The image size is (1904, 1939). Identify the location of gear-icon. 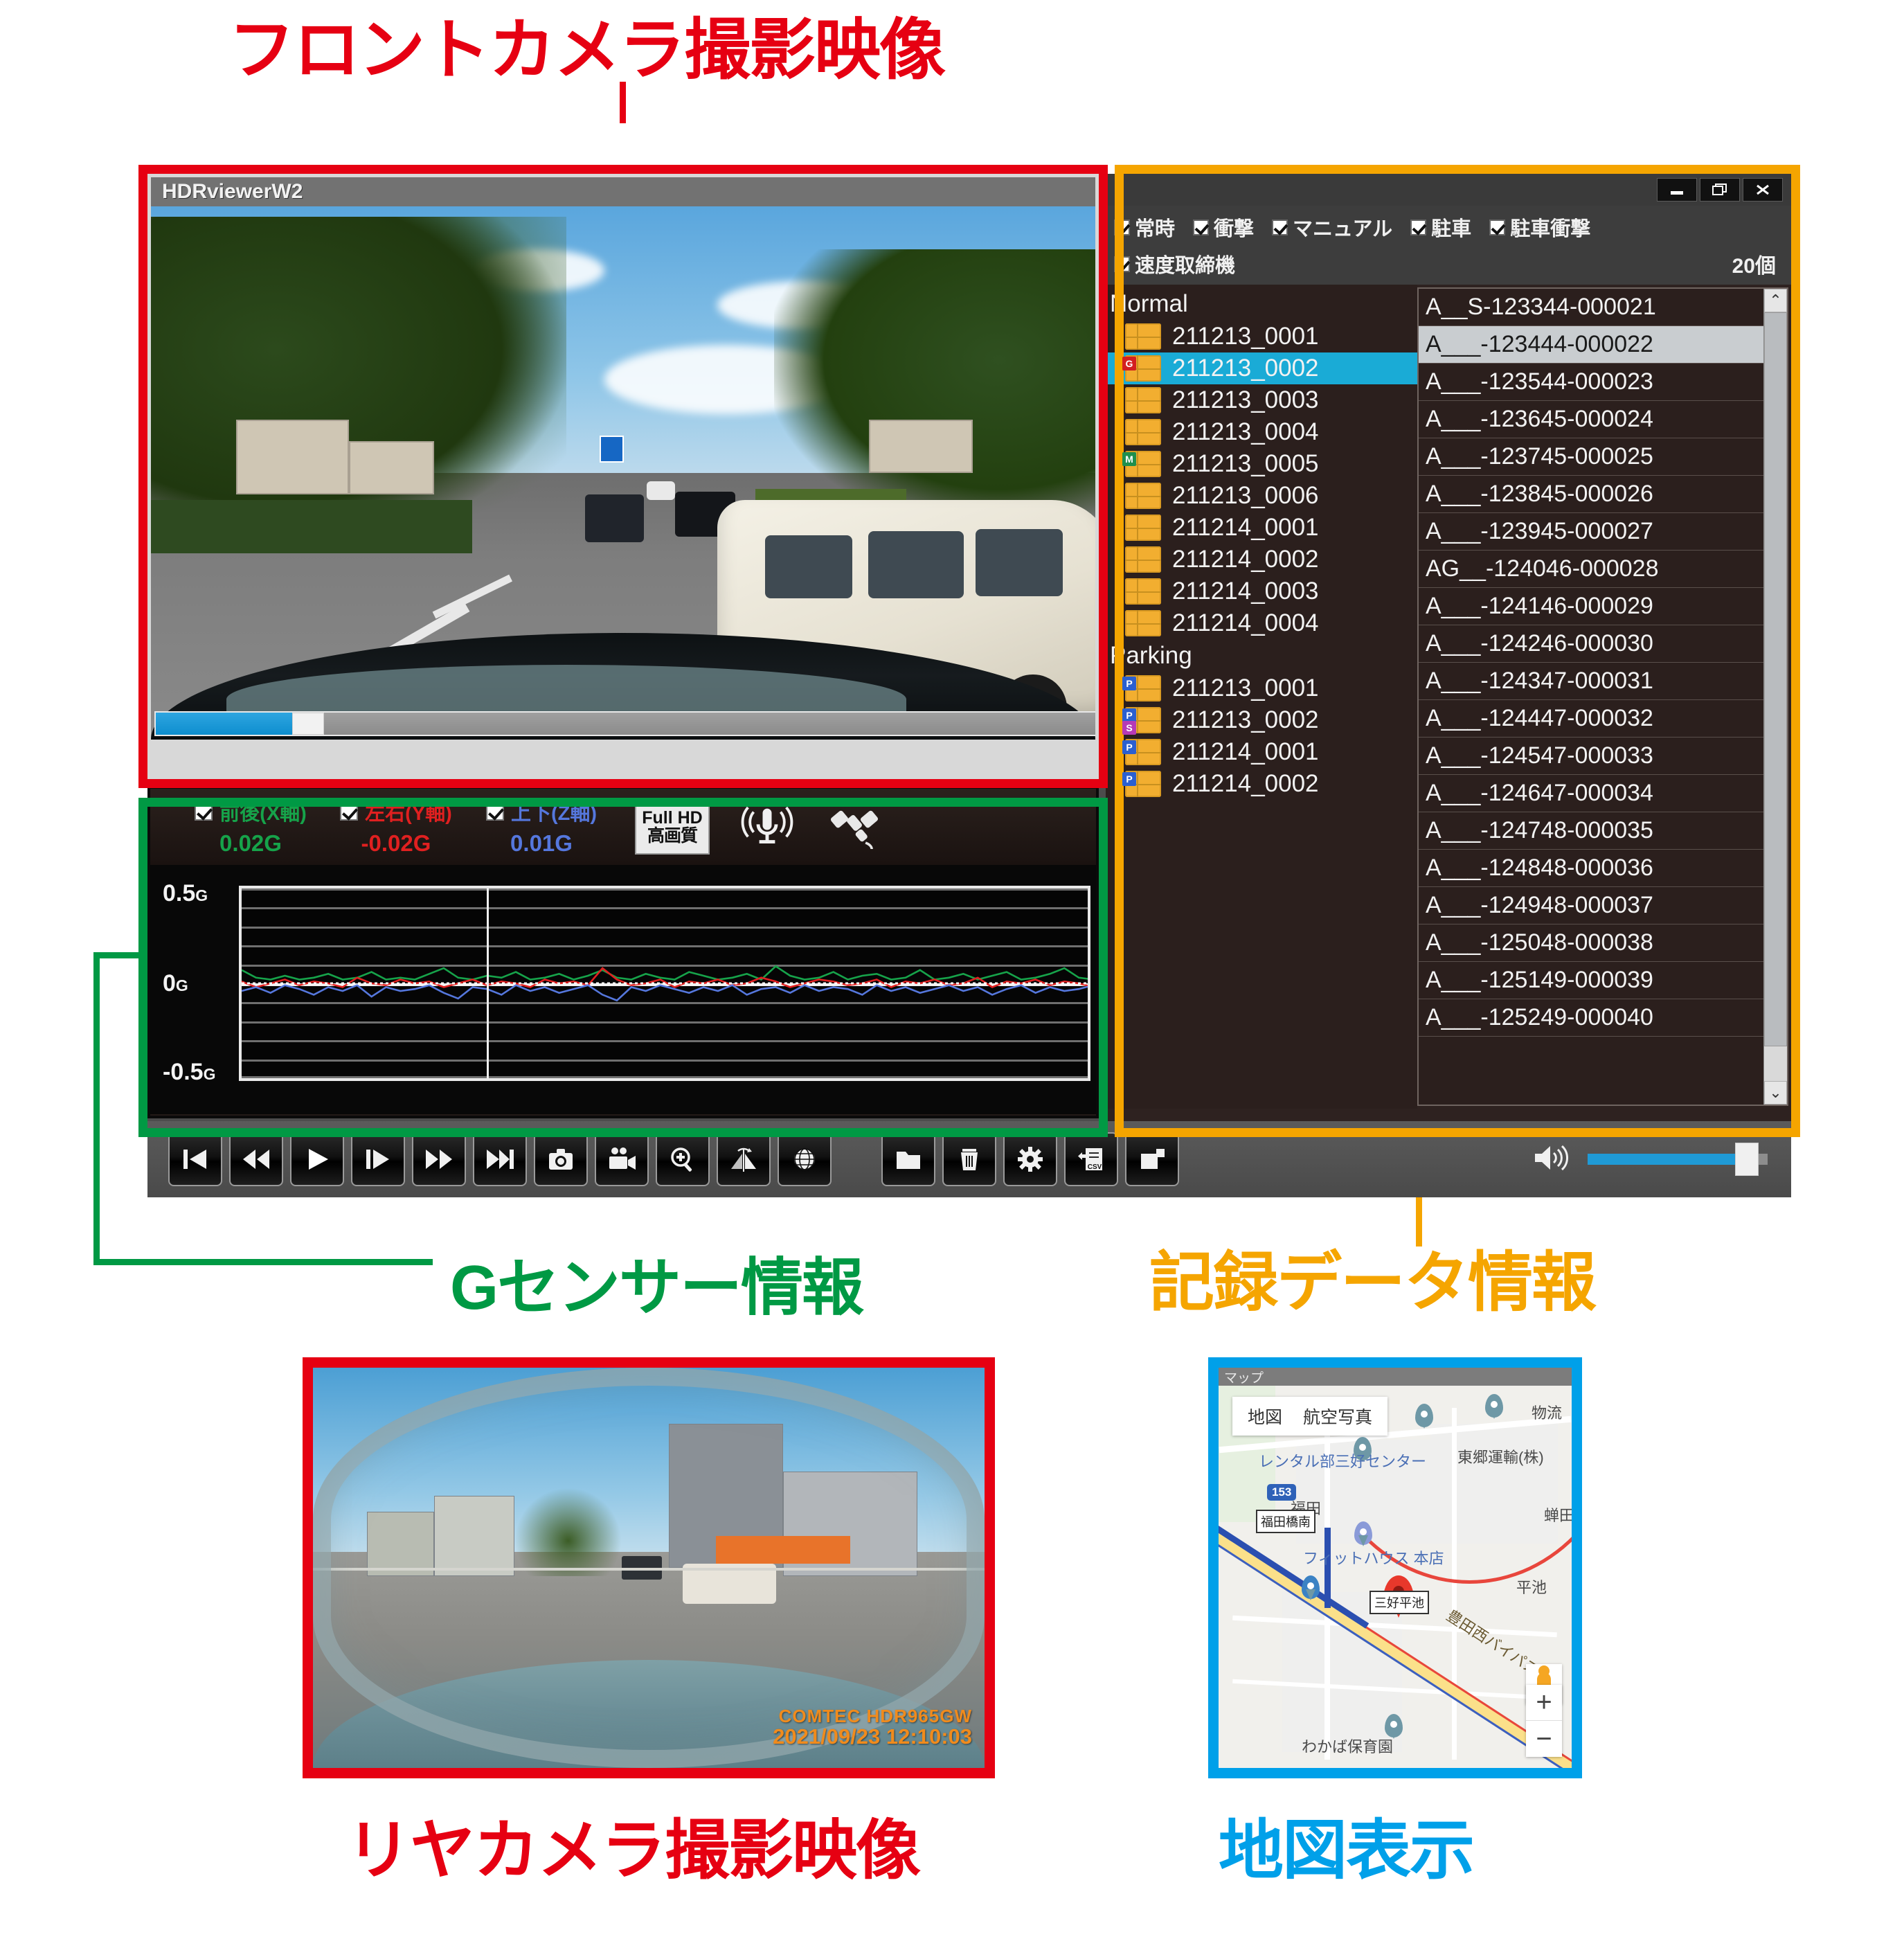
(1030, 1159).